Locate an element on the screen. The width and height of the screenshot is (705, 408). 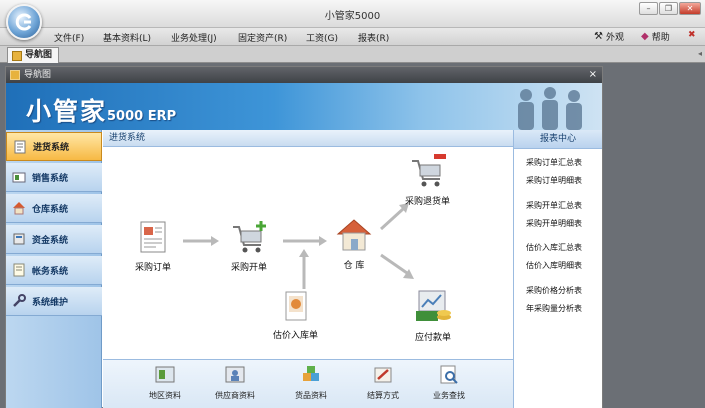
banner-brand: 小管家 is located at coordinates (67, 111).